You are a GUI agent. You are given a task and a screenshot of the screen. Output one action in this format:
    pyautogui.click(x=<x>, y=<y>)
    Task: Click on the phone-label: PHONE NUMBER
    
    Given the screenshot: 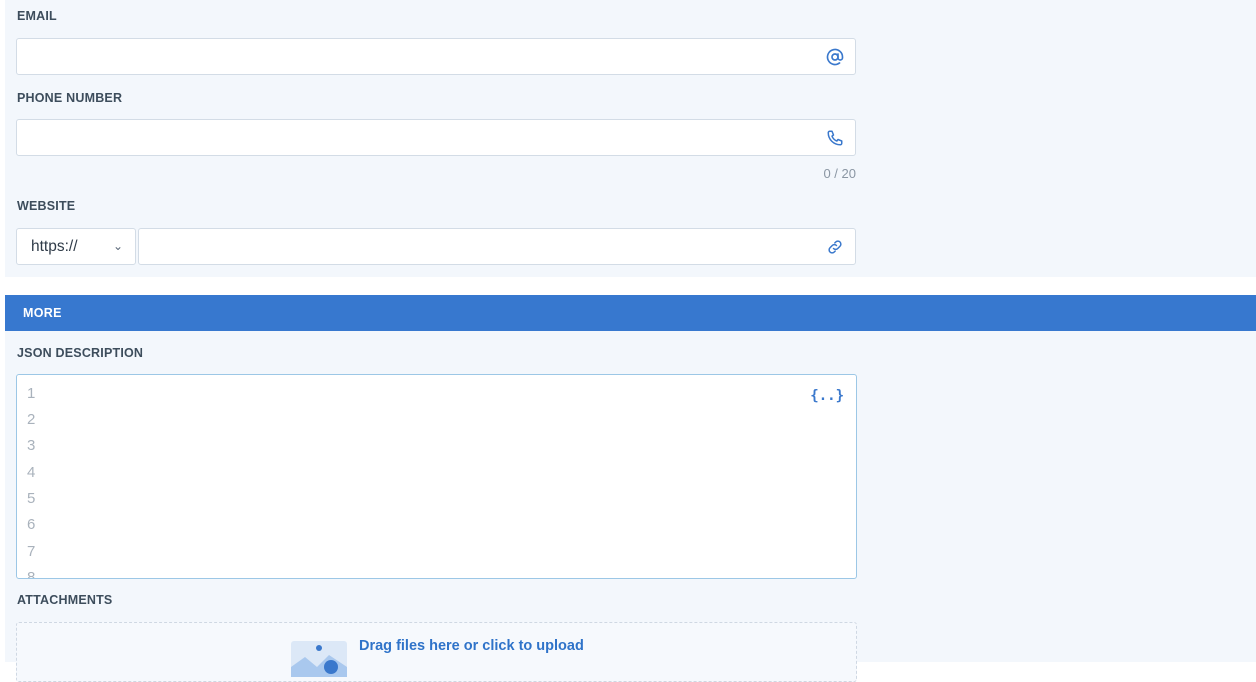 What is the action you would take?
    pyautogui.click(x=70, y=98)
    